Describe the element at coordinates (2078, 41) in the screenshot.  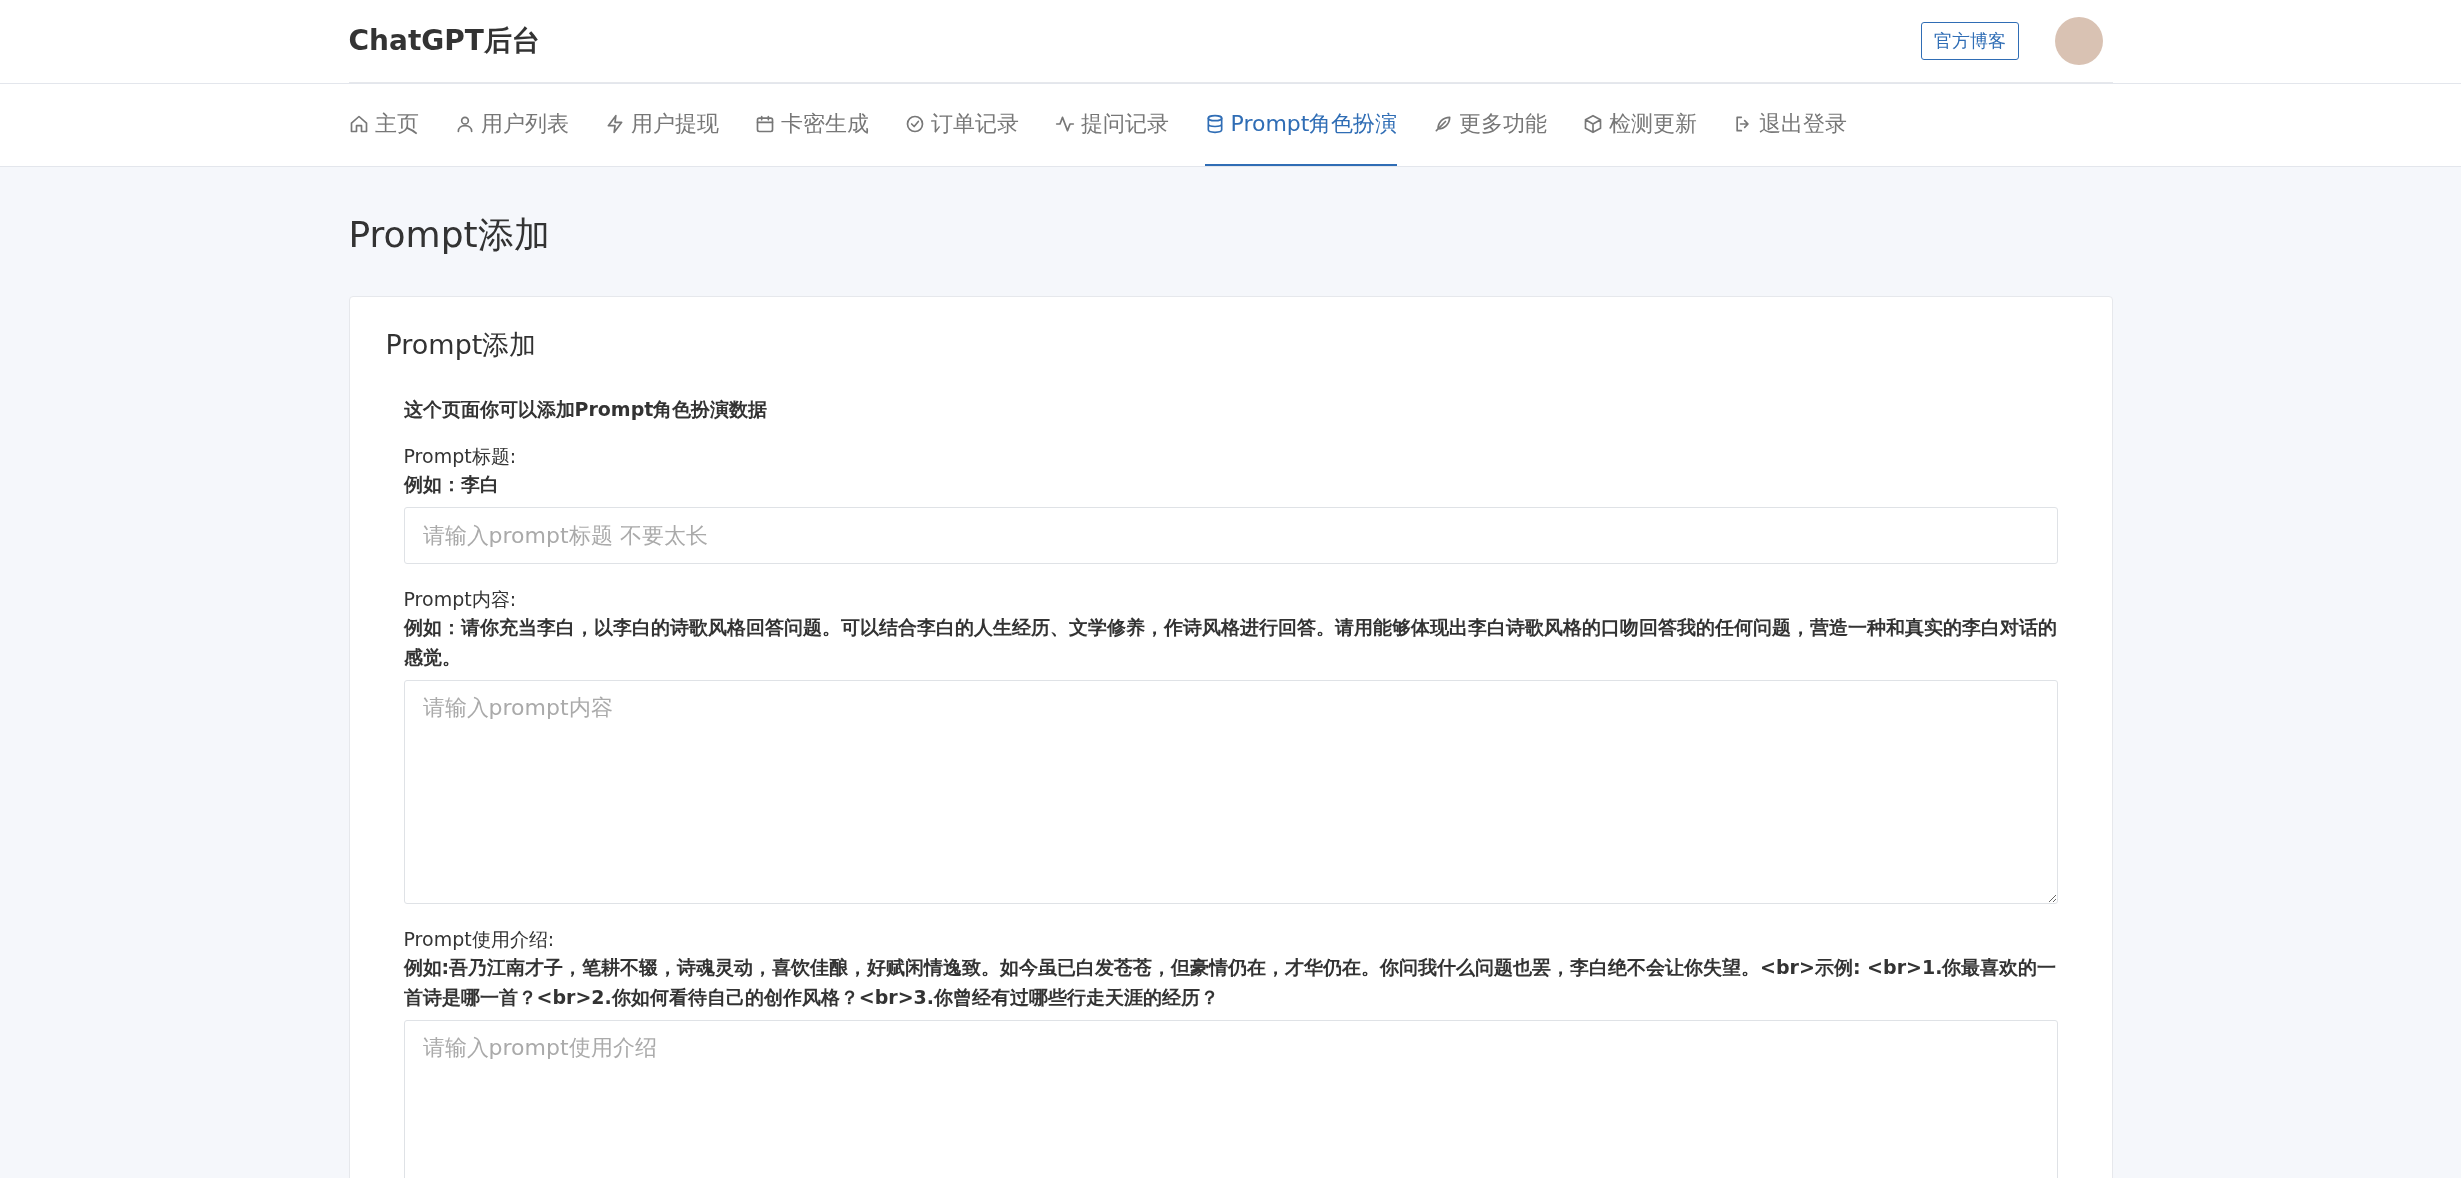
I see `avatar` at that location.